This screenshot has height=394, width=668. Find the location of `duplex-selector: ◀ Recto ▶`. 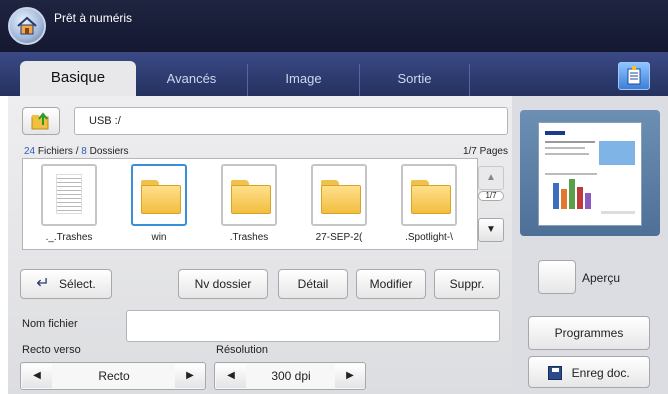

duplex-selector: ◀ Recto ▶ is located at coordinates (113, 376).